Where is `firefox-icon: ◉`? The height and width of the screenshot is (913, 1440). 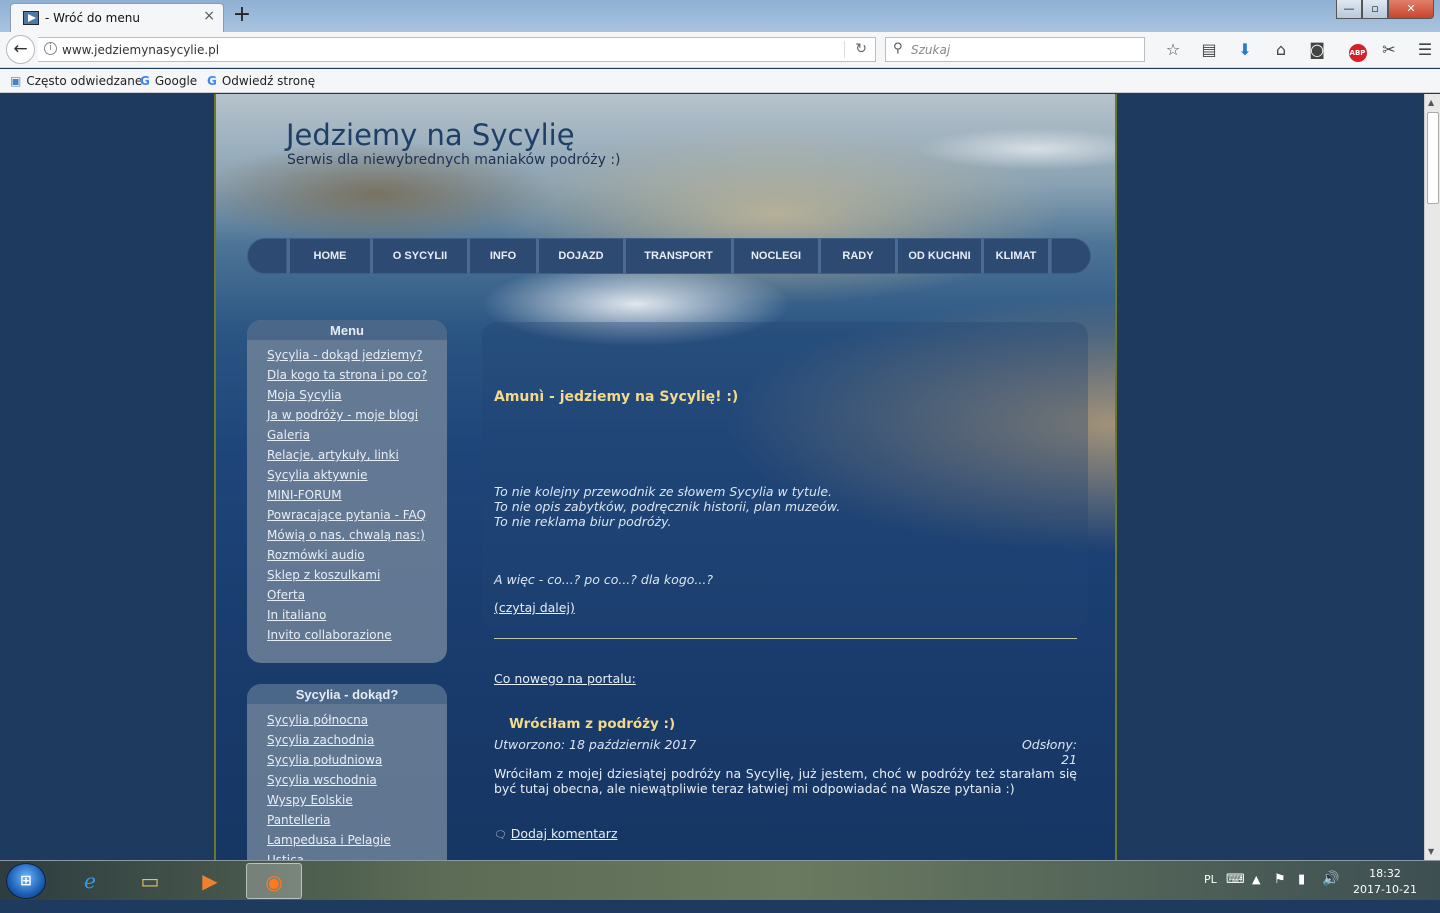
firefox-icon: ◉ is located at coordinates (274, 881).